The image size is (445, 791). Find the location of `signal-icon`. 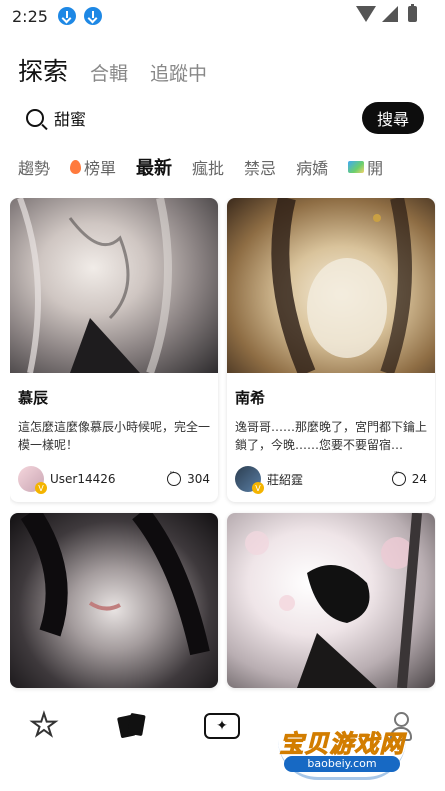

signal-icon is located at coordinates (390, 14).